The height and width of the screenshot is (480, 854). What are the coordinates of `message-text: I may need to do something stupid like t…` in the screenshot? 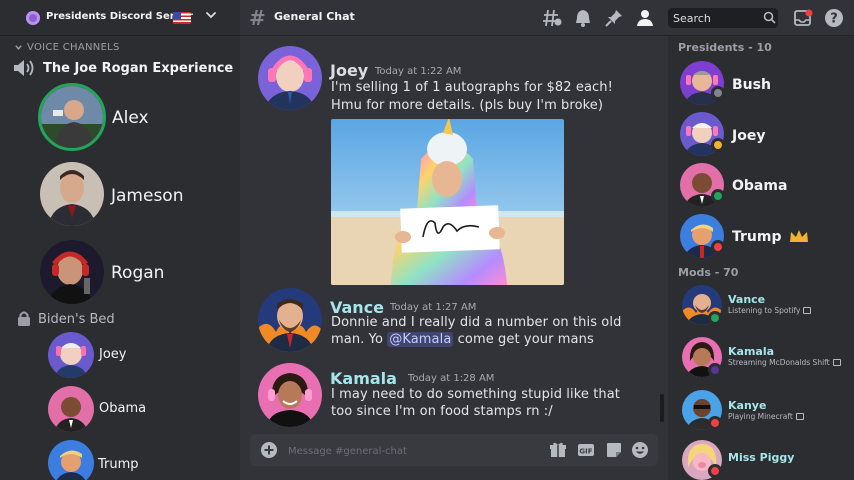 It's located at (475, 394).